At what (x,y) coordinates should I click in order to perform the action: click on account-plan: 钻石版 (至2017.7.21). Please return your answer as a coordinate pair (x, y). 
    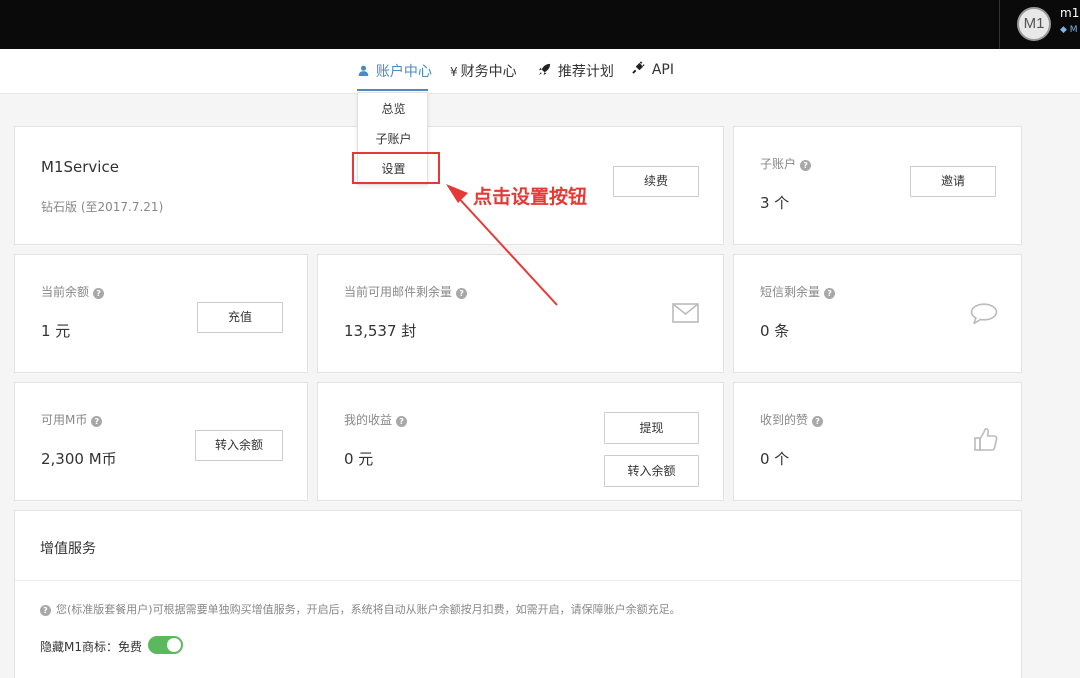
    Looking at the image, I should click on (102, 207).